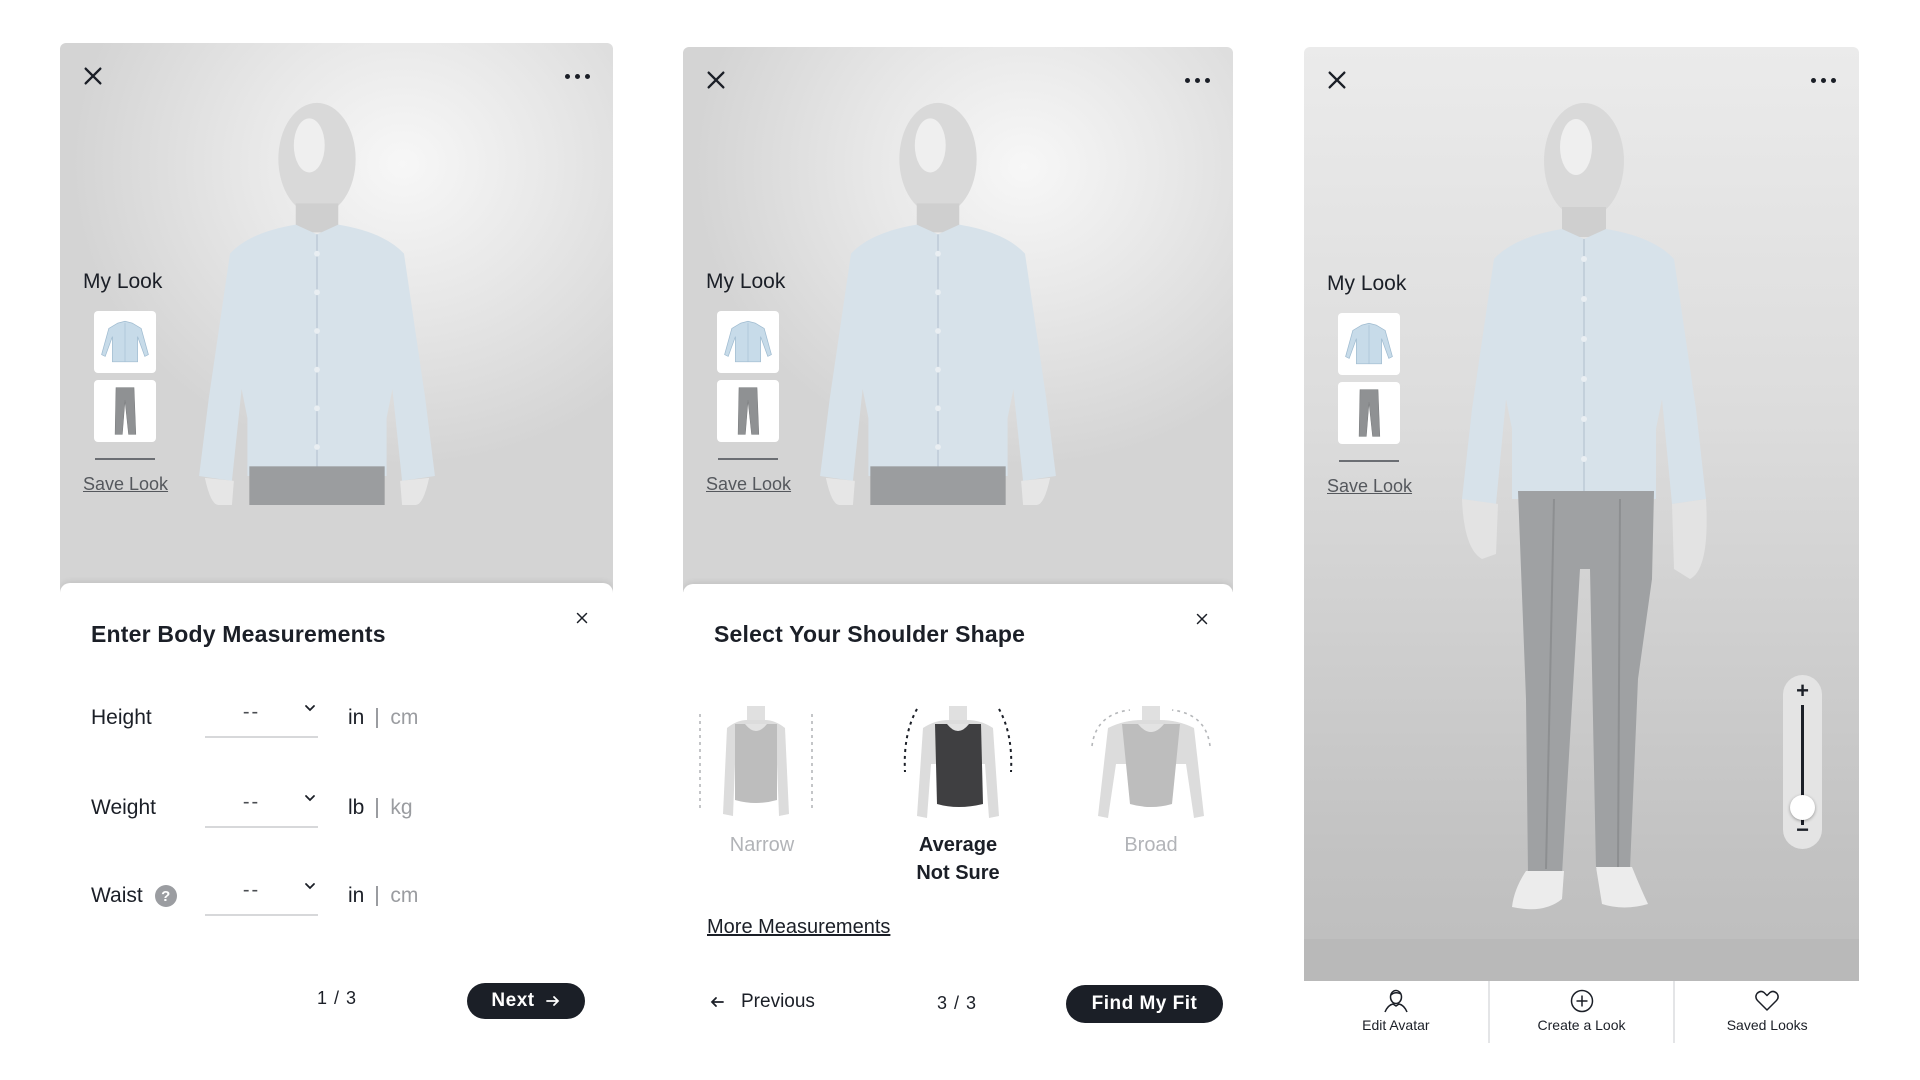  Describe the element at coordinates (251, 889) in the screenshot. I see `waist-value: --` at that location.